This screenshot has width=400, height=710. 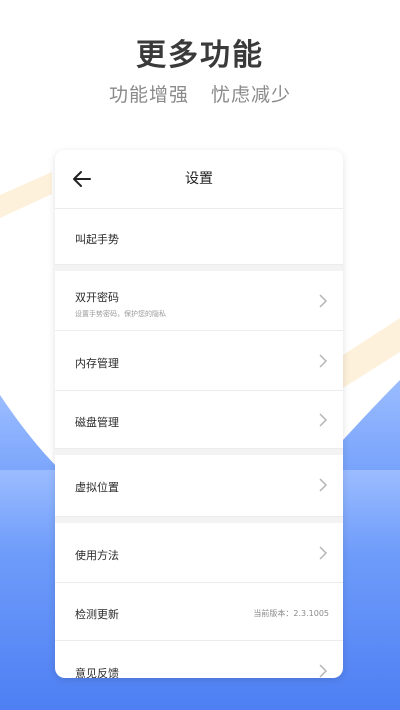 I want to click on settings-item-gesture: 叫起手势, so click(x=199, y=237).